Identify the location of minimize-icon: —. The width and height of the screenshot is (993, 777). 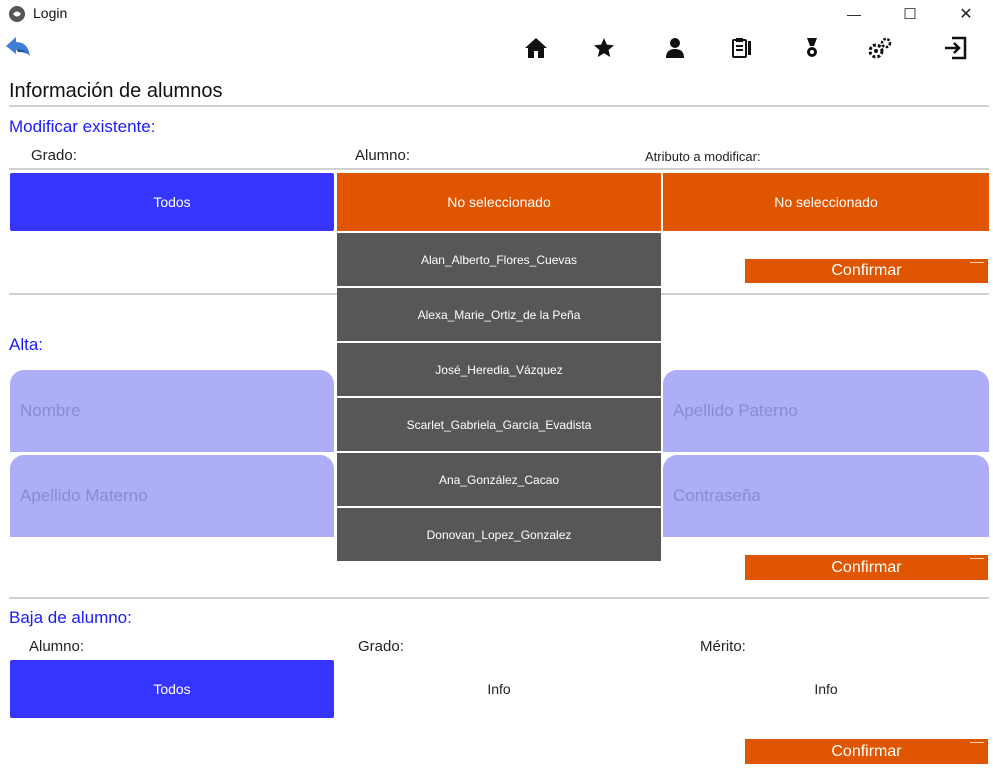
(854, 14).